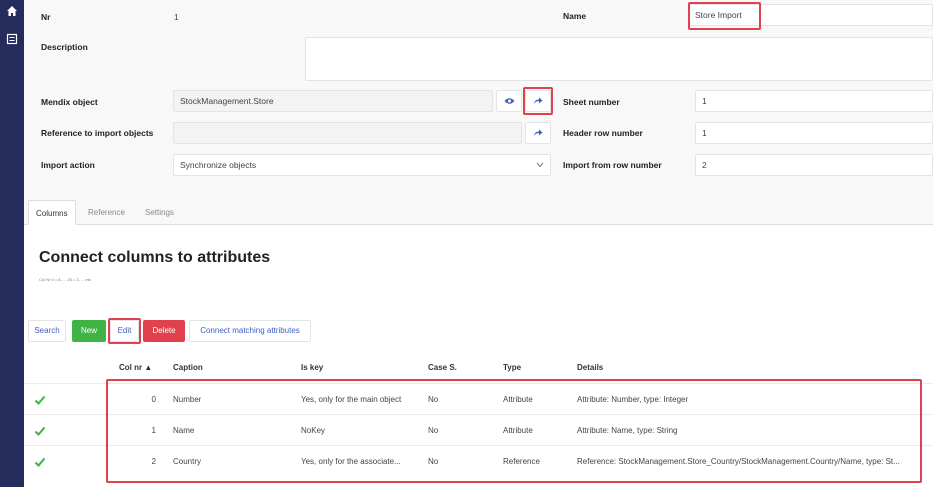  Describe the element at coordinates (69, 102) in the screenshot. I see `mendix-object-label: Mendix object` at that location.